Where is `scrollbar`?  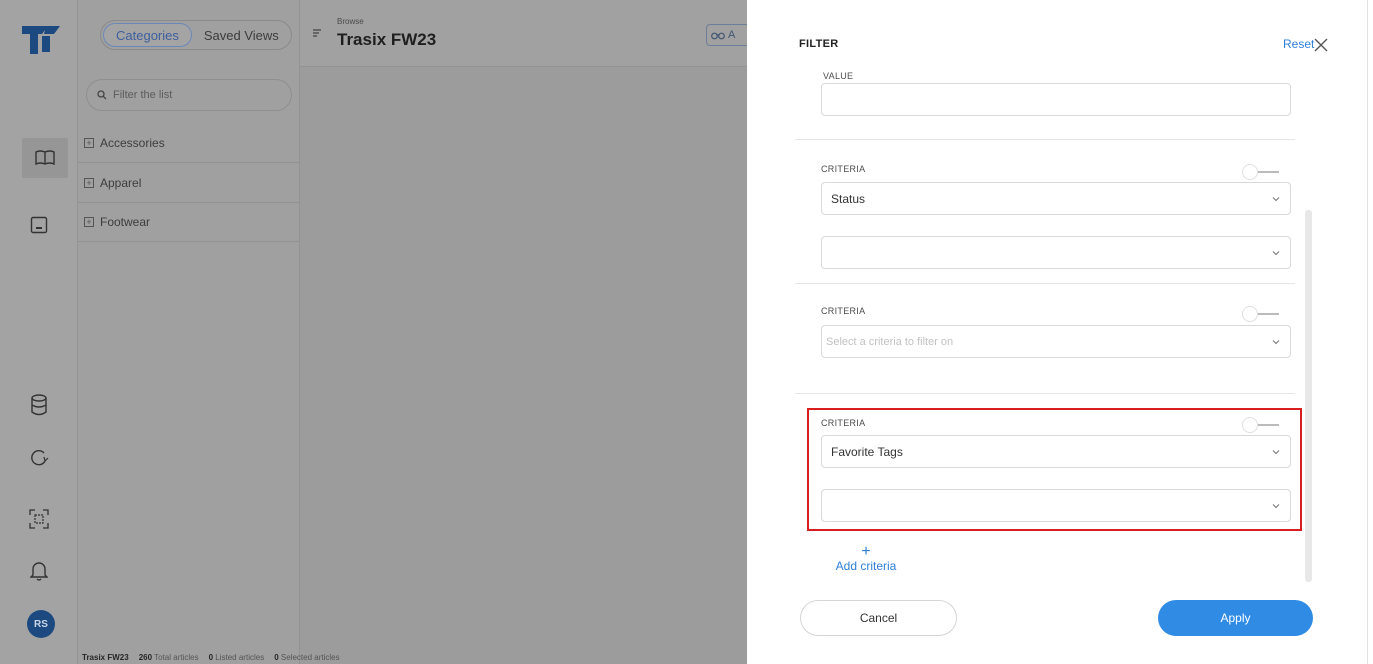 scrollbar is located at coordinates (1308, 396).